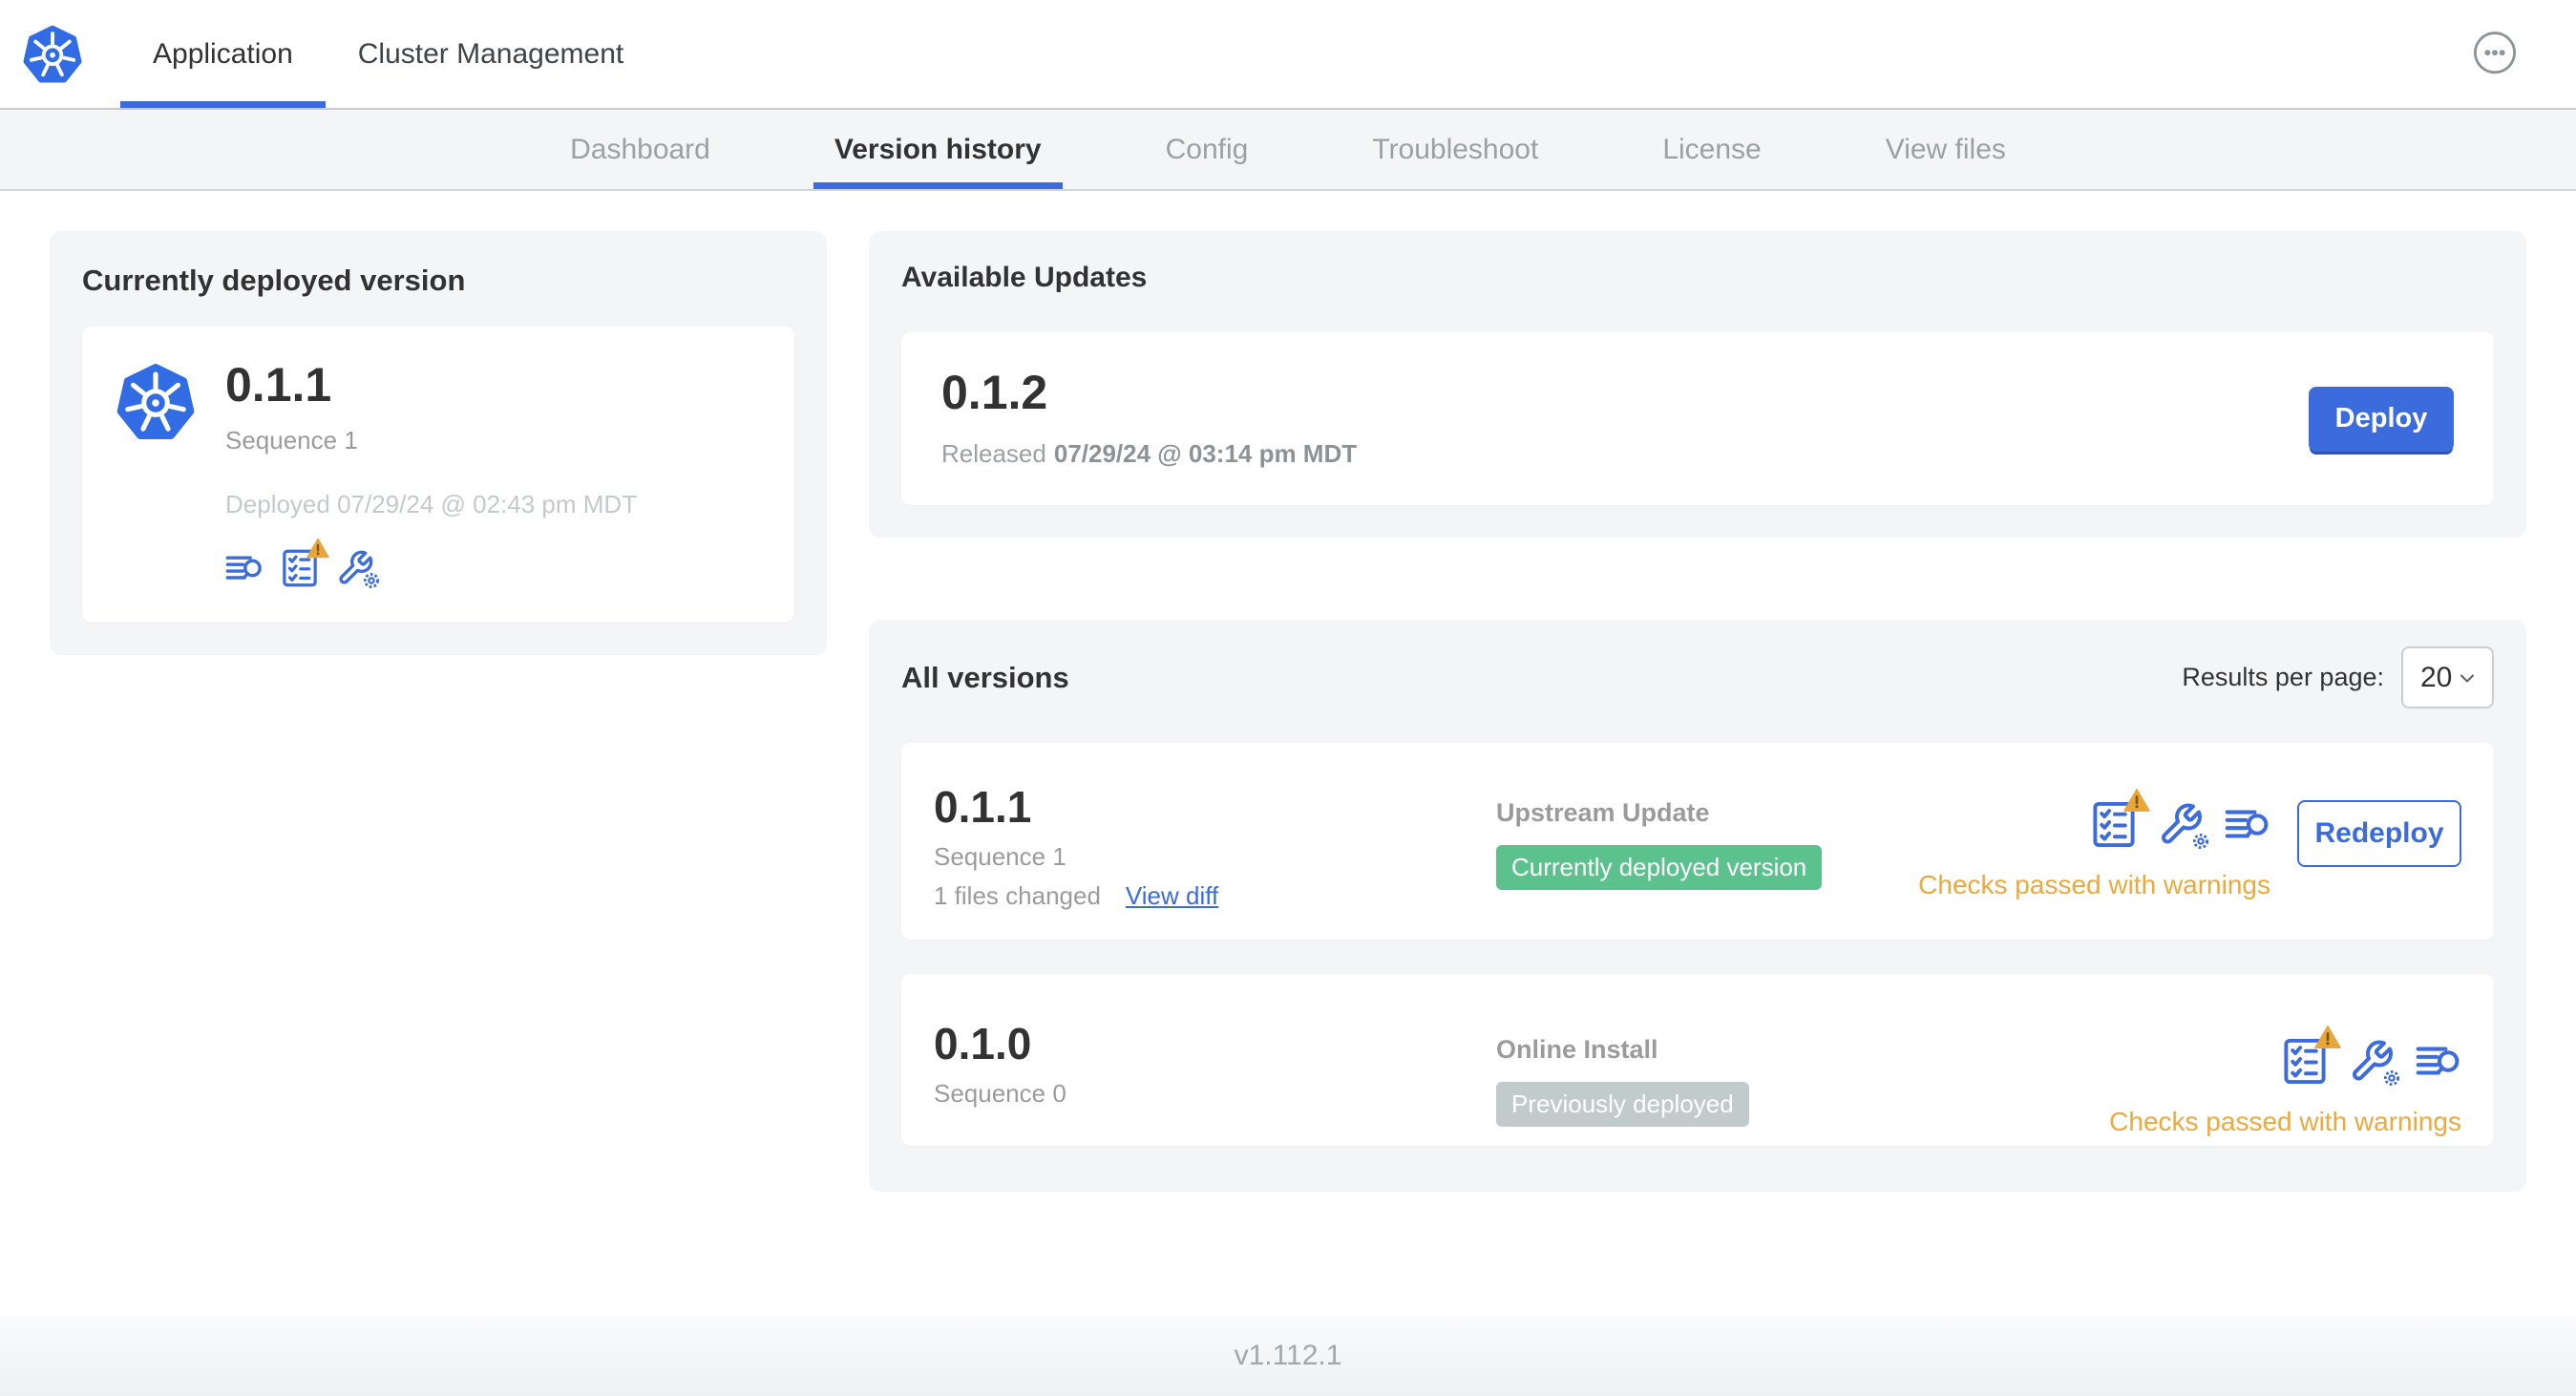  What do you see at coordinates (985, 677) in the screenshot?
I see `all-versions-title: All versions` at bounding box center [985, 677].